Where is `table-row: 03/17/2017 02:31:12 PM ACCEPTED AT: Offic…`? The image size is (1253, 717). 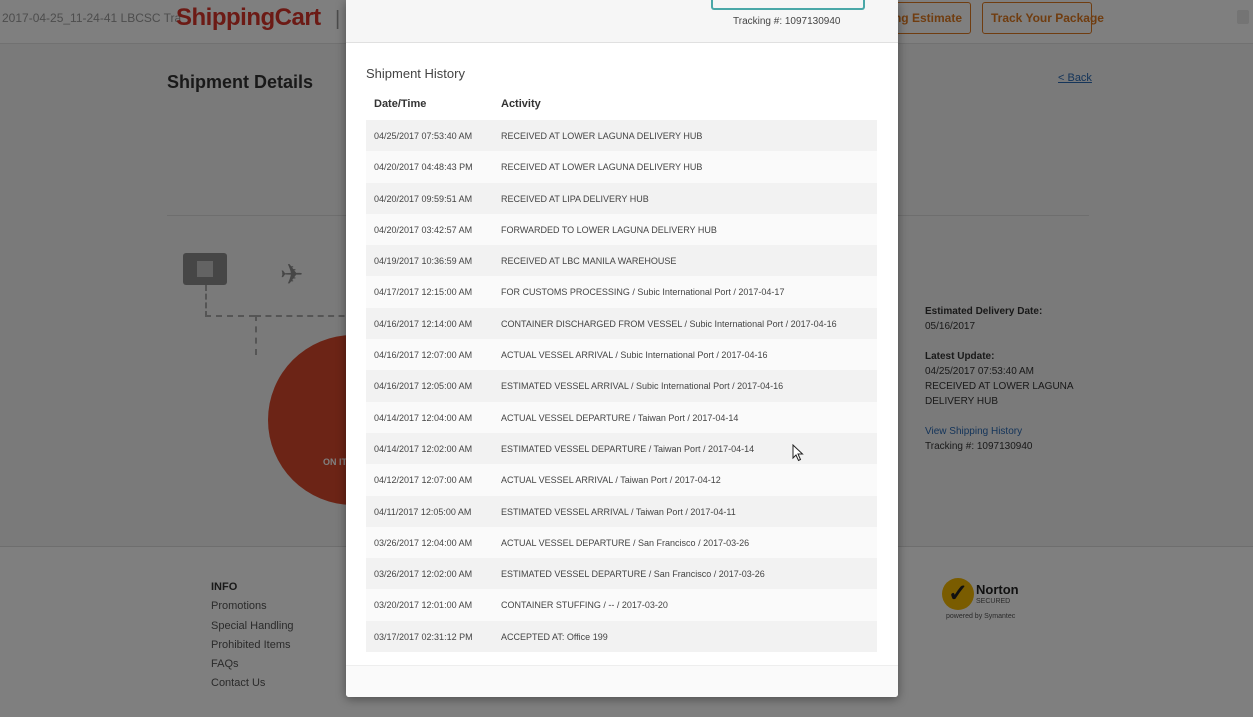 table-row: 03/17/2017 02:31:12 PM ACCEPTED AT: Offic… is located at coordinates (621, 636).